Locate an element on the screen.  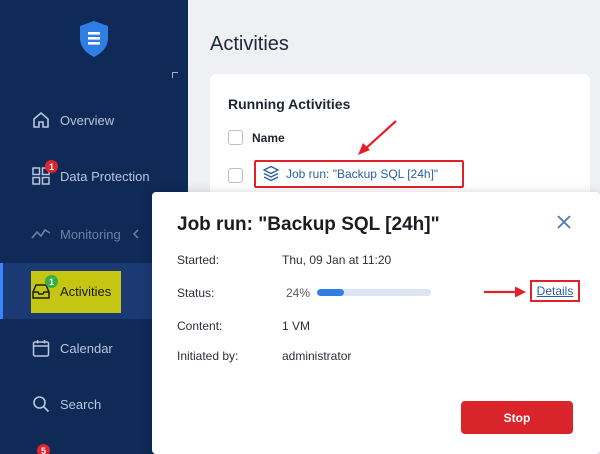
dialog-title: Job run: "Backup SQL [24h]" is located at coordinates (308, 224).